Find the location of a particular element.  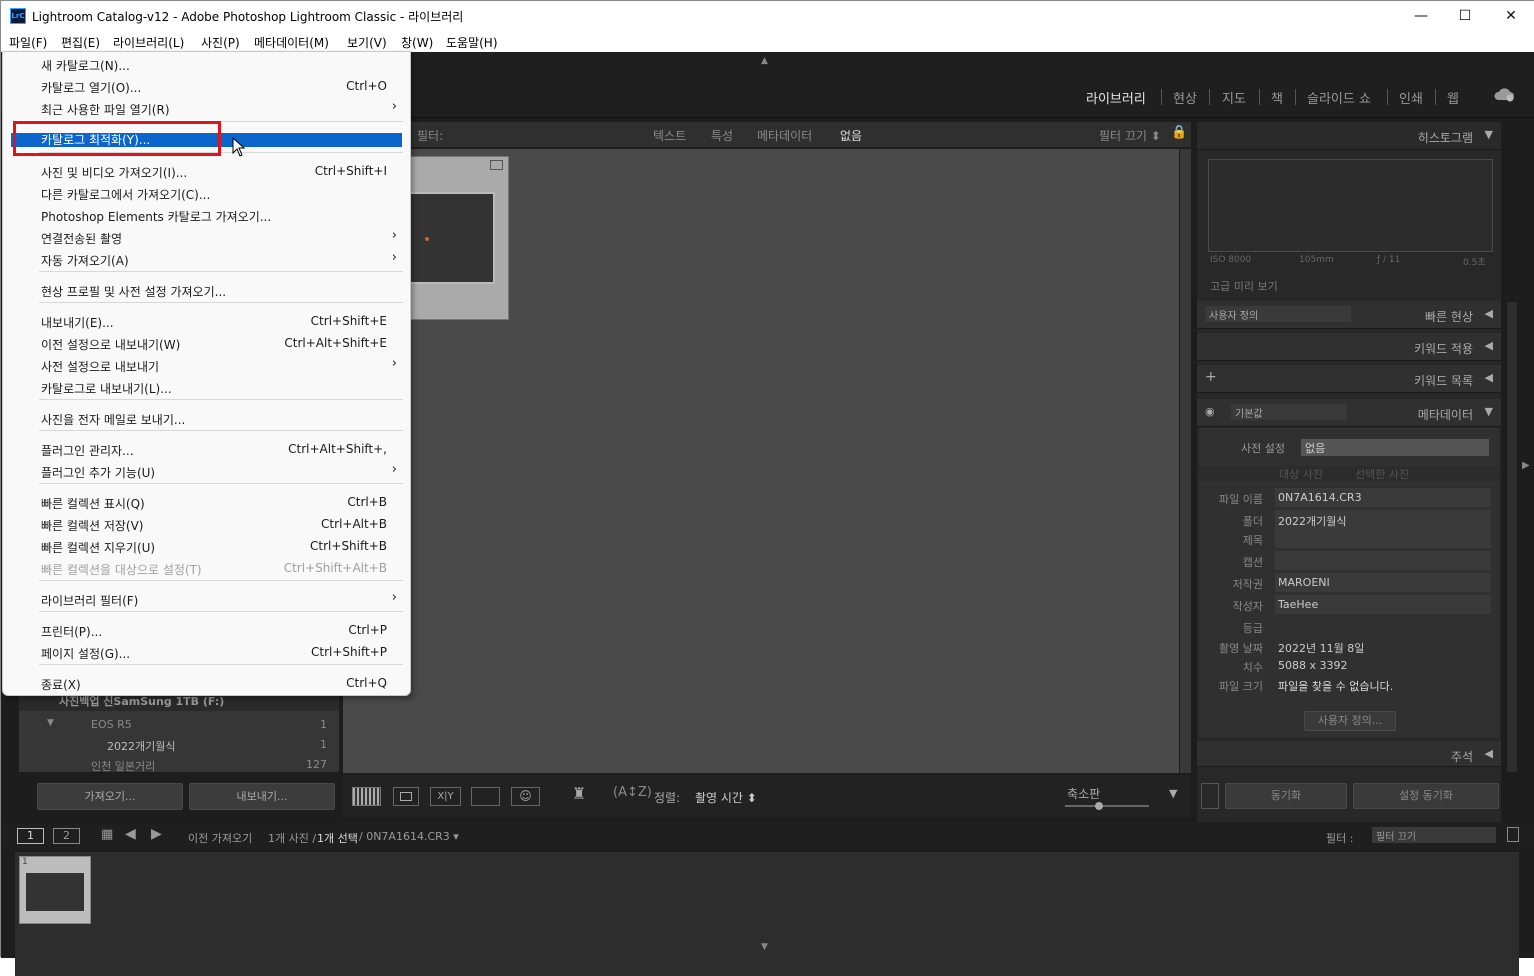

creator-field: TaeHee is located at coordinates (1383, 604).